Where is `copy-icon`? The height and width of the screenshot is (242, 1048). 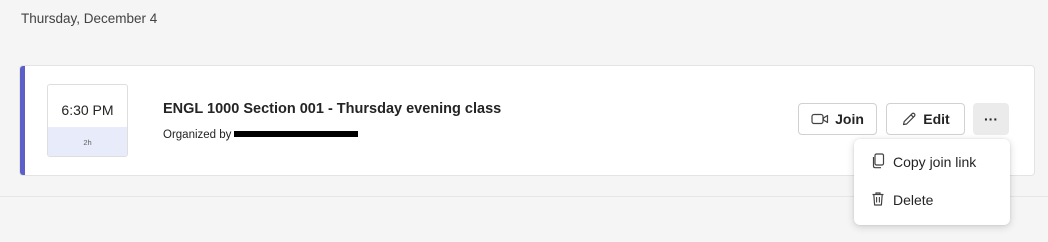 copy-icon is located at coordinates (878, 162).